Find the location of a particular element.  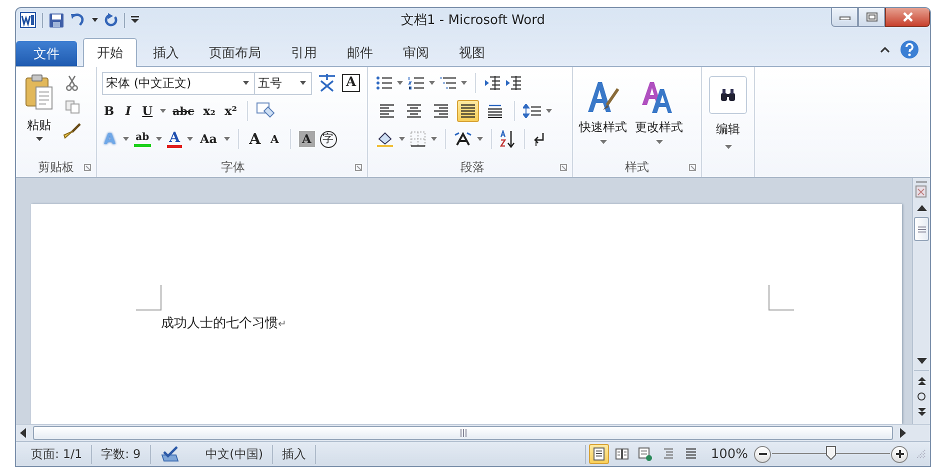

group-label: 段落 is located at coordinates (472, 167).